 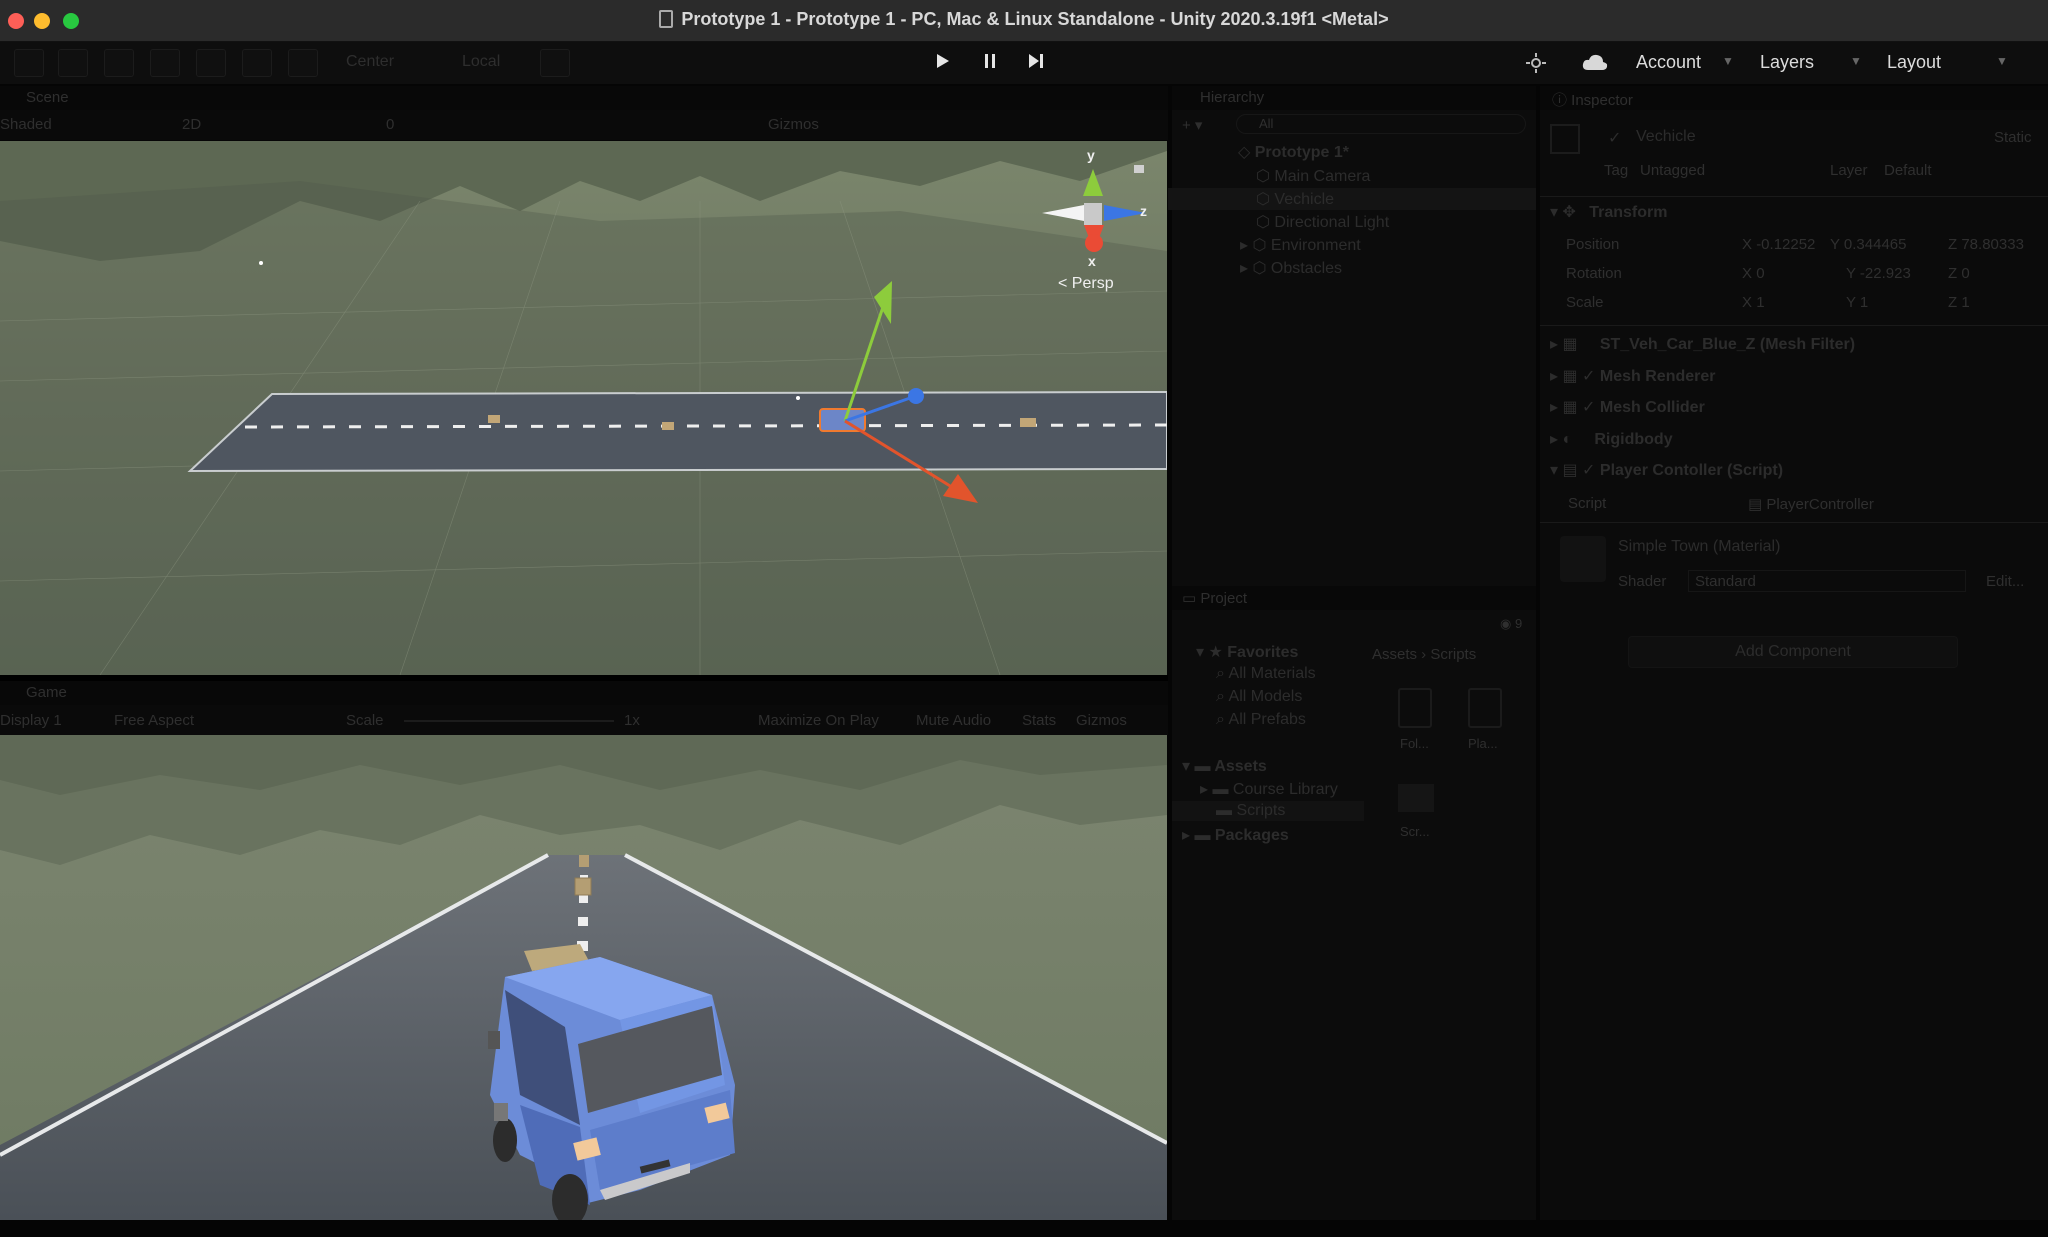 I want to click on shading-mode-dropdown: Shaded, so click(x=26, y=124).